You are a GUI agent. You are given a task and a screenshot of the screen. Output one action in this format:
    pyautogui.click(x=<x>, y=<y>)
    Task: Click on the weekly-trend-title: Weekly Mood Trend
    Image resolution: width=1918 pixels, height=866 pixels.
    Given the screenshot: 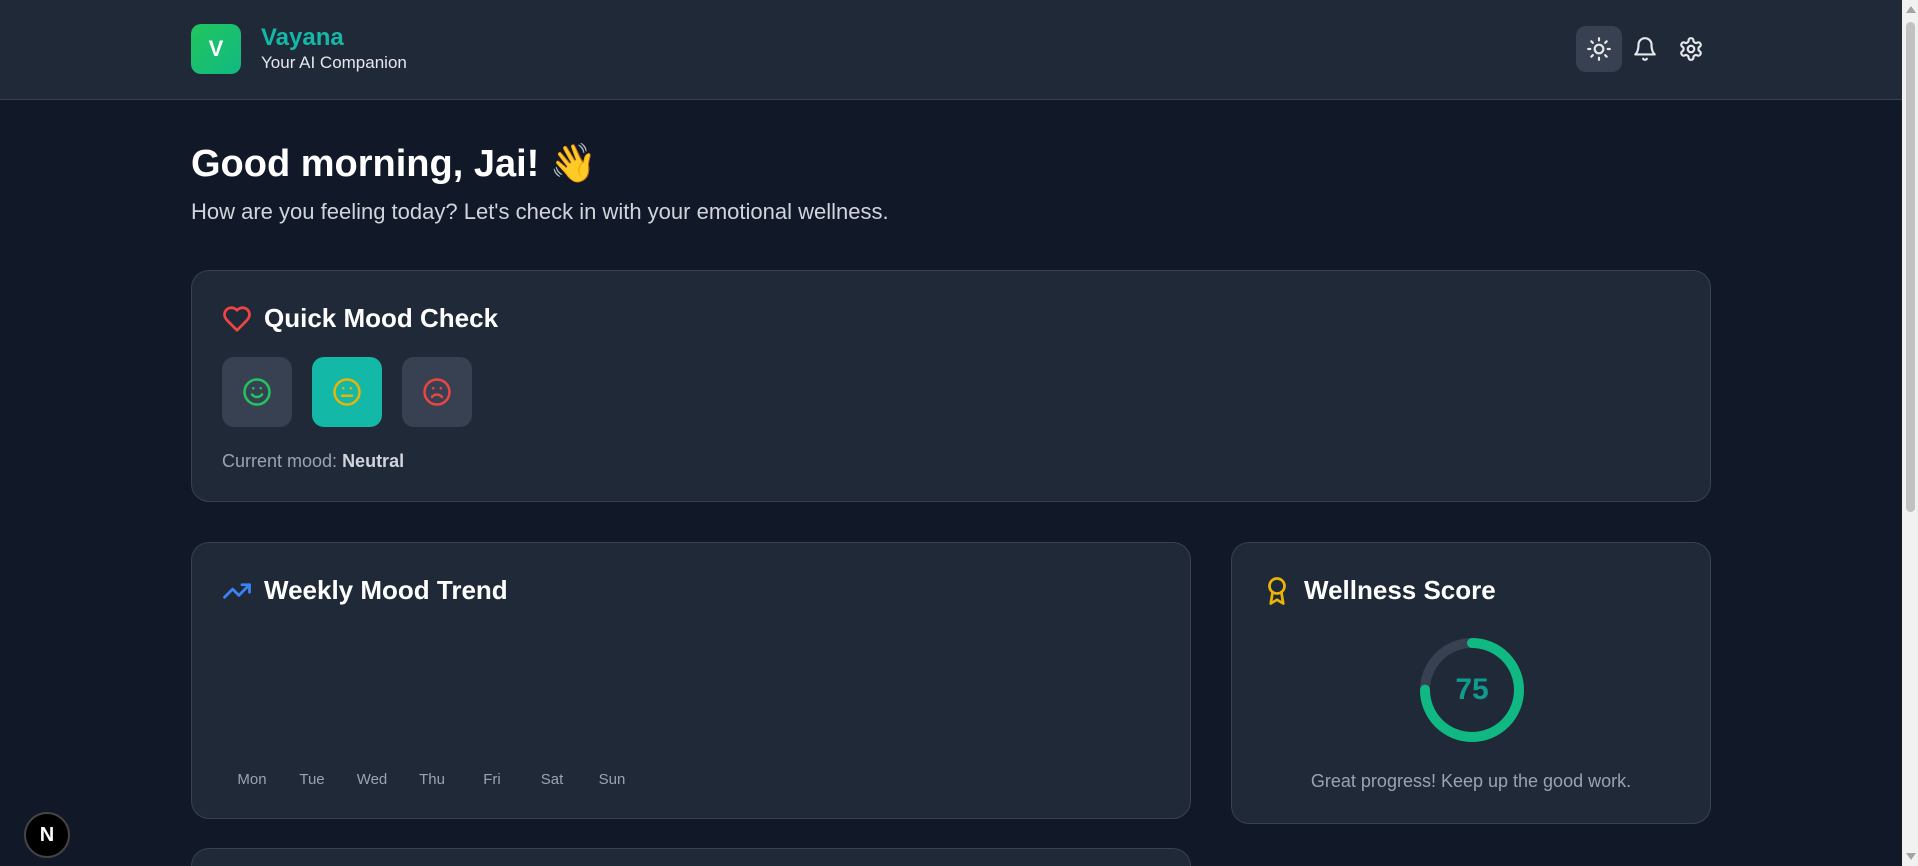 What is the action you would take?
    pyautogui.click(x=365, y=590)
    